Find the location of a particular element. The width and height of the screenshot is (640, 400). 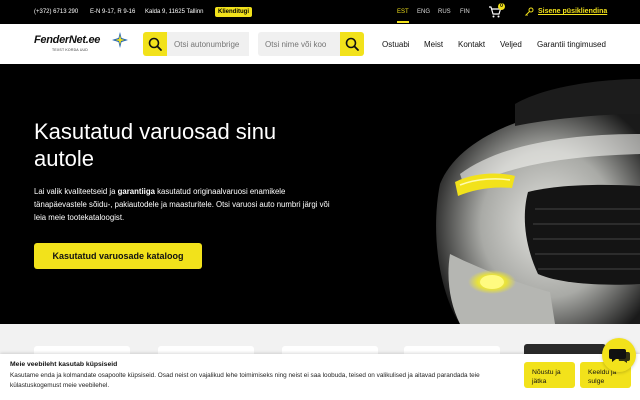

chat-icon is located at coordinates (619, 356).